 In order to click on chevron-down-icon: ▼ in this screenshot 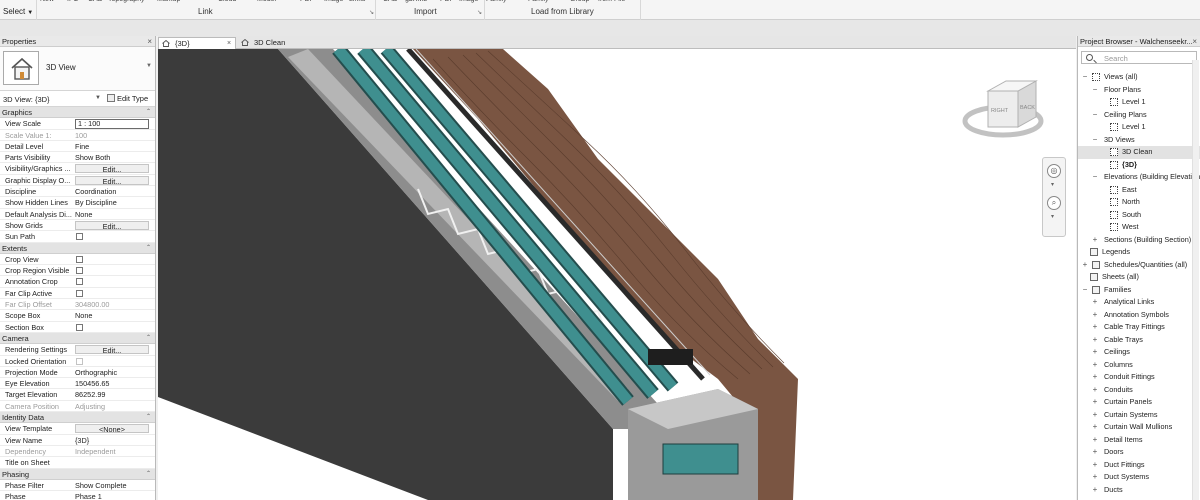, I will do `click(98, 98)`.